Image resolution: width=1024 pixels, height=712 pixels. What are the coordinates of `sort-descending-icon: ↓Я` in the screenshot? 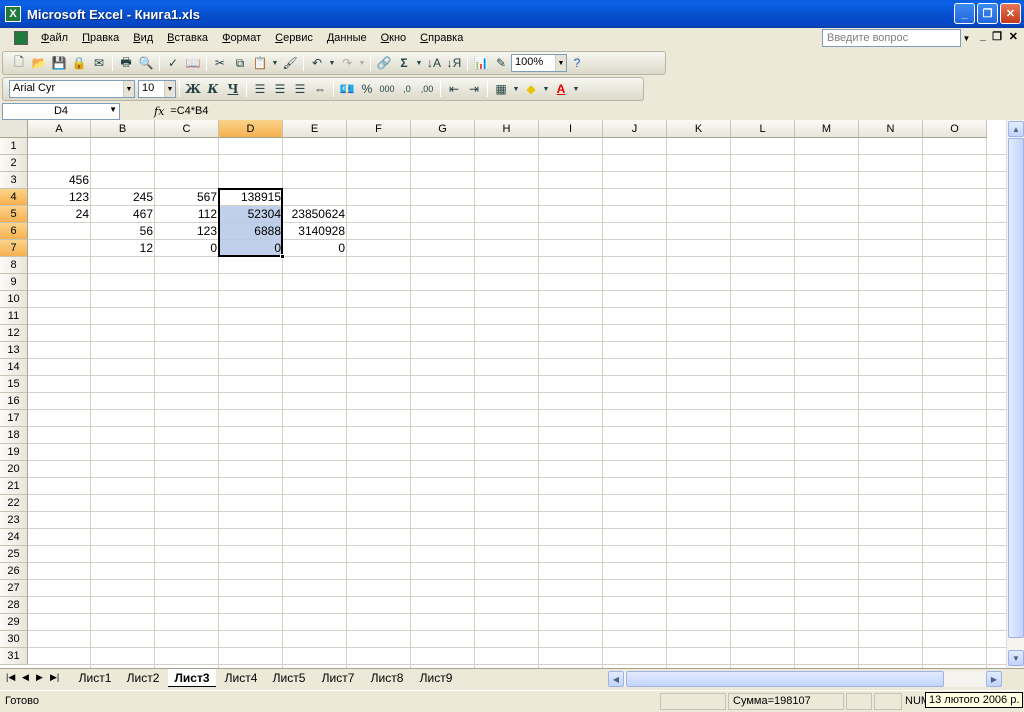 It's located at (454, 63).